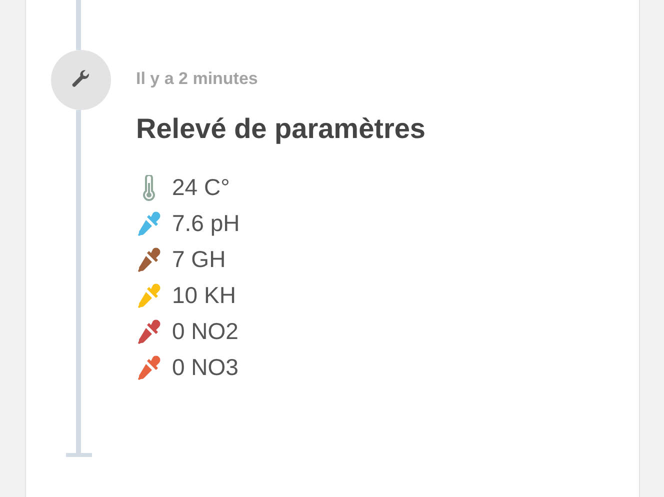 This screenshot has width=664, height=497. What do you see at coordinates (204, 295) in the screenshot?
I see `reading-value: 10 KH` at bounding box center [204, 295].